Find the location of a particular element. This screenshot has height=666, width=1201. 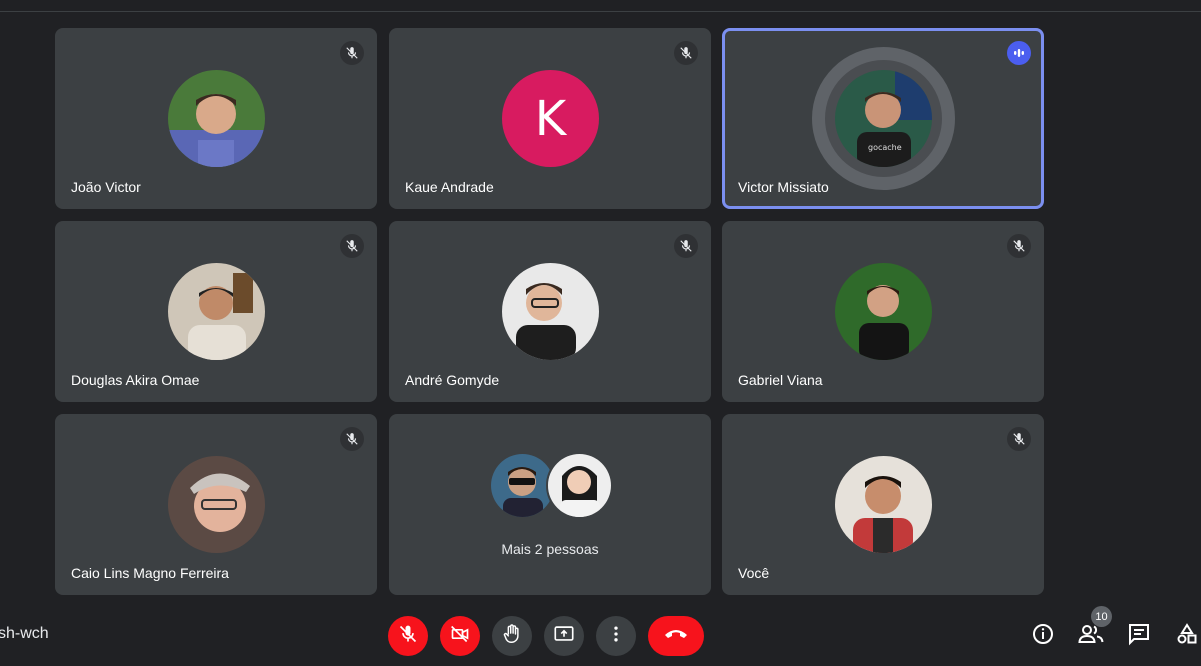

activities-icon is located at coordinates (1187, 636).